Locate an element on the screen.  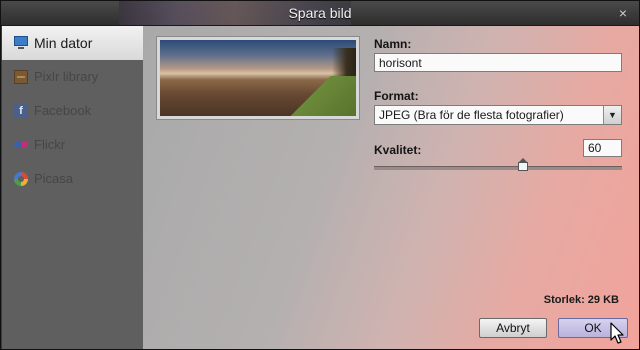
format-selected-value: JPEG (Bra för de flesta fotografier) is located at coordinates (471, 115).